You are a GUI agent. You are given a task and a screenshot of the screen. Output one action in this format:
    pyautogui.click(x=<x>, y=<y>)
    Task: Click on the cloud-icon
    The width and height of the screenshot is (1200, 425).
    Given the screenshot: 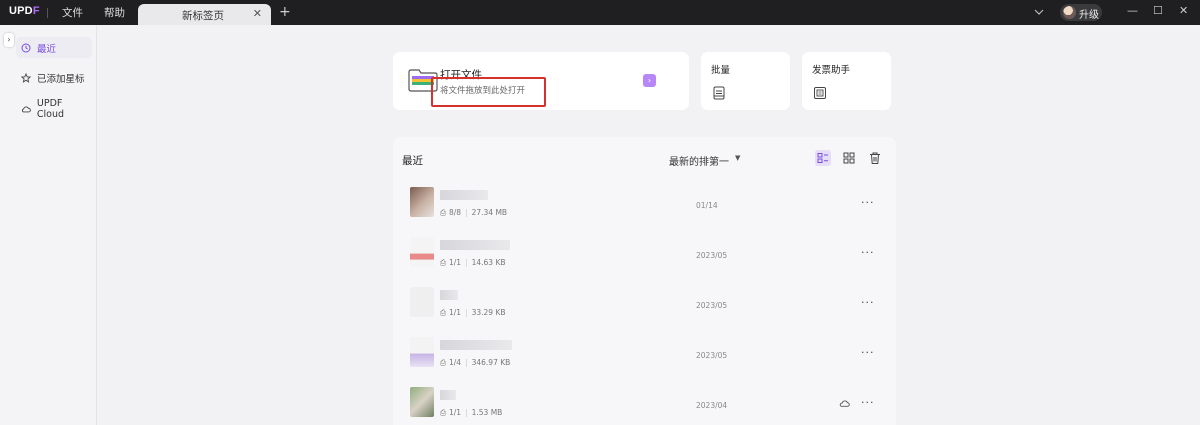 What is the action you would take?
    pyautogui.click(x=26, y=108)
    